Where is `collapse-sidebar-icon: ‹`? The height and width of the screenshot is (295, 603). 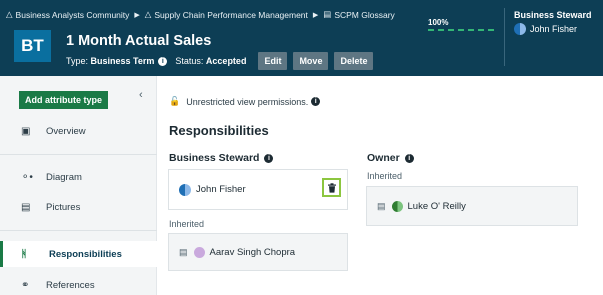
collapse-sidebar-icon: ‹ is located at coordinates (141, 95).